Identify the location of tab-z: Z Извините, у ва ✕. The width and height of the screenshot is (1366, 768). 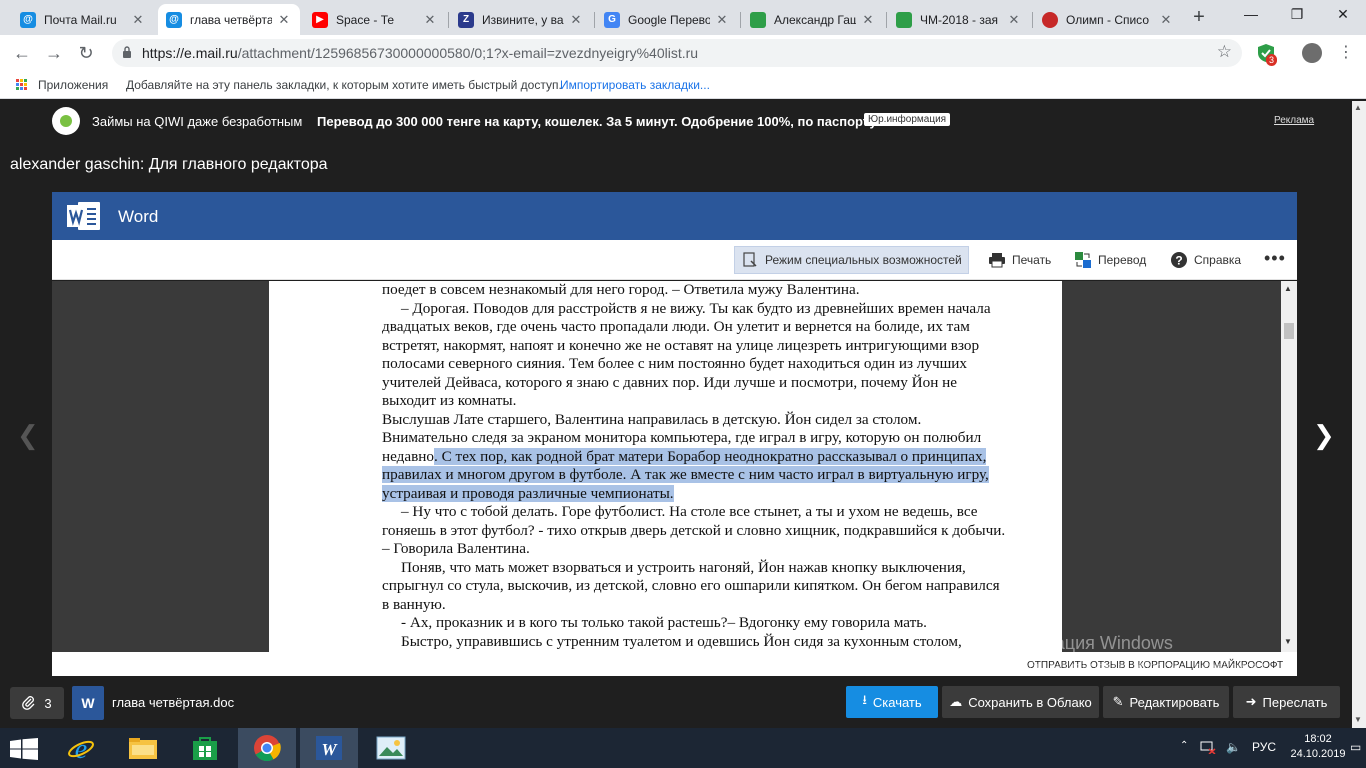
(521, 19).